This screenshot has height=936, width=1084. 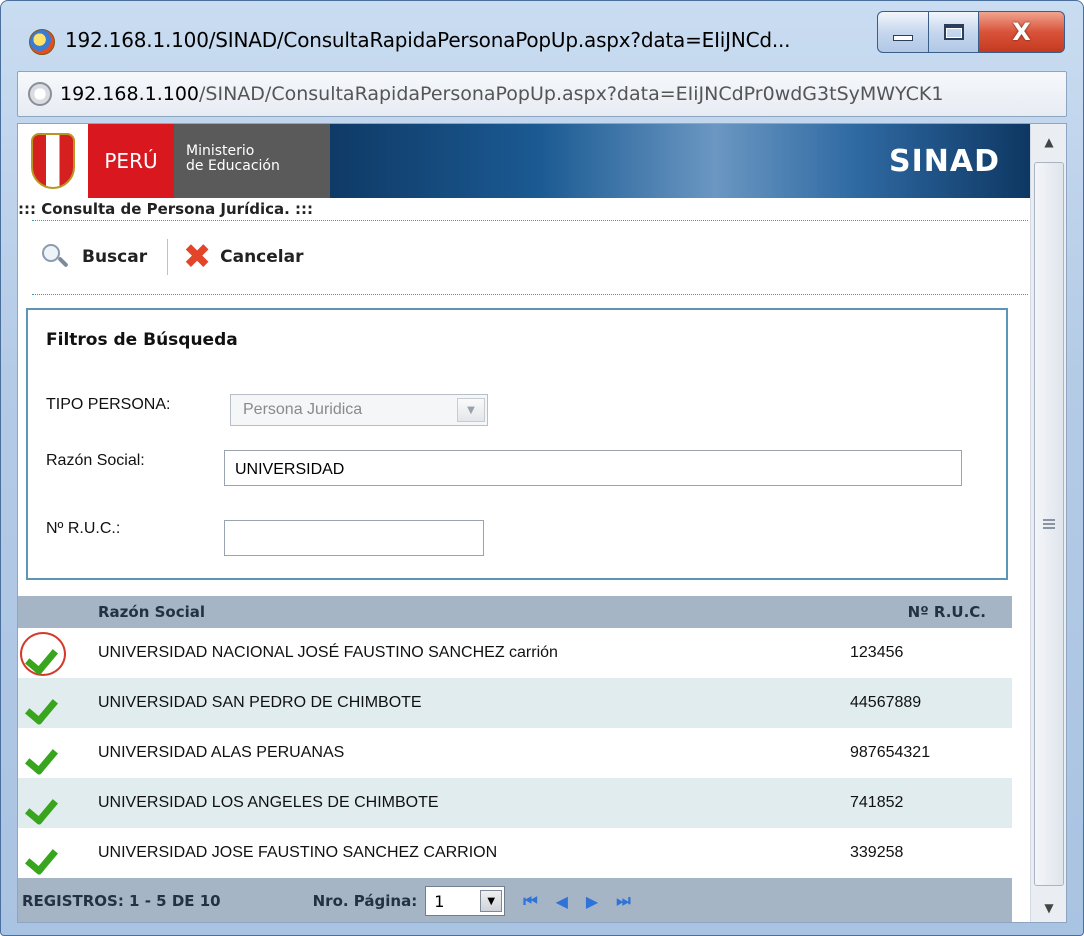 I want to click on grip-icon, so click(x=1049, y=524).